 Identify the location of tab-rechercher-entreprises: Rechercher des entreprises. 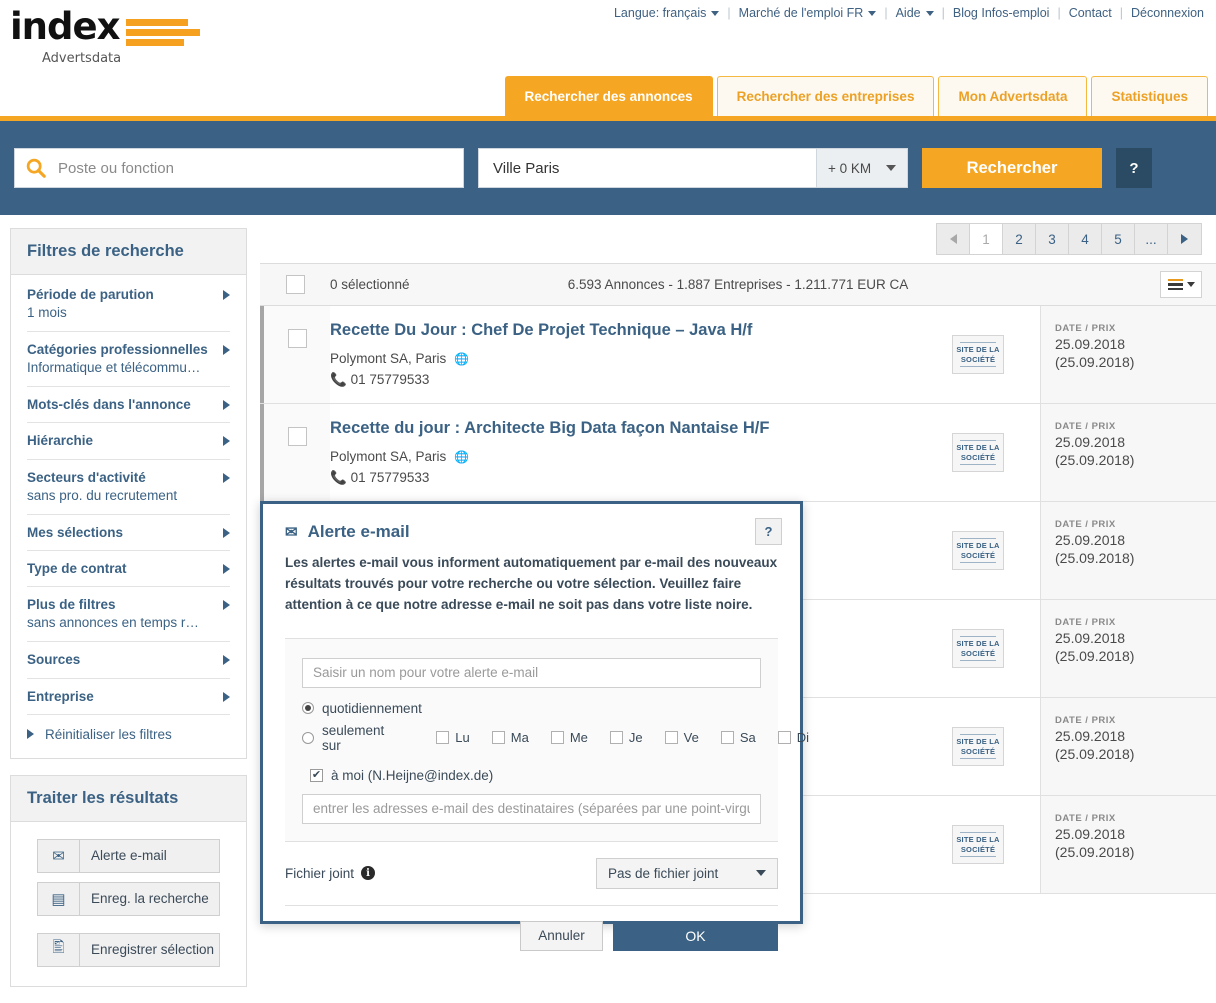
(825, 96).